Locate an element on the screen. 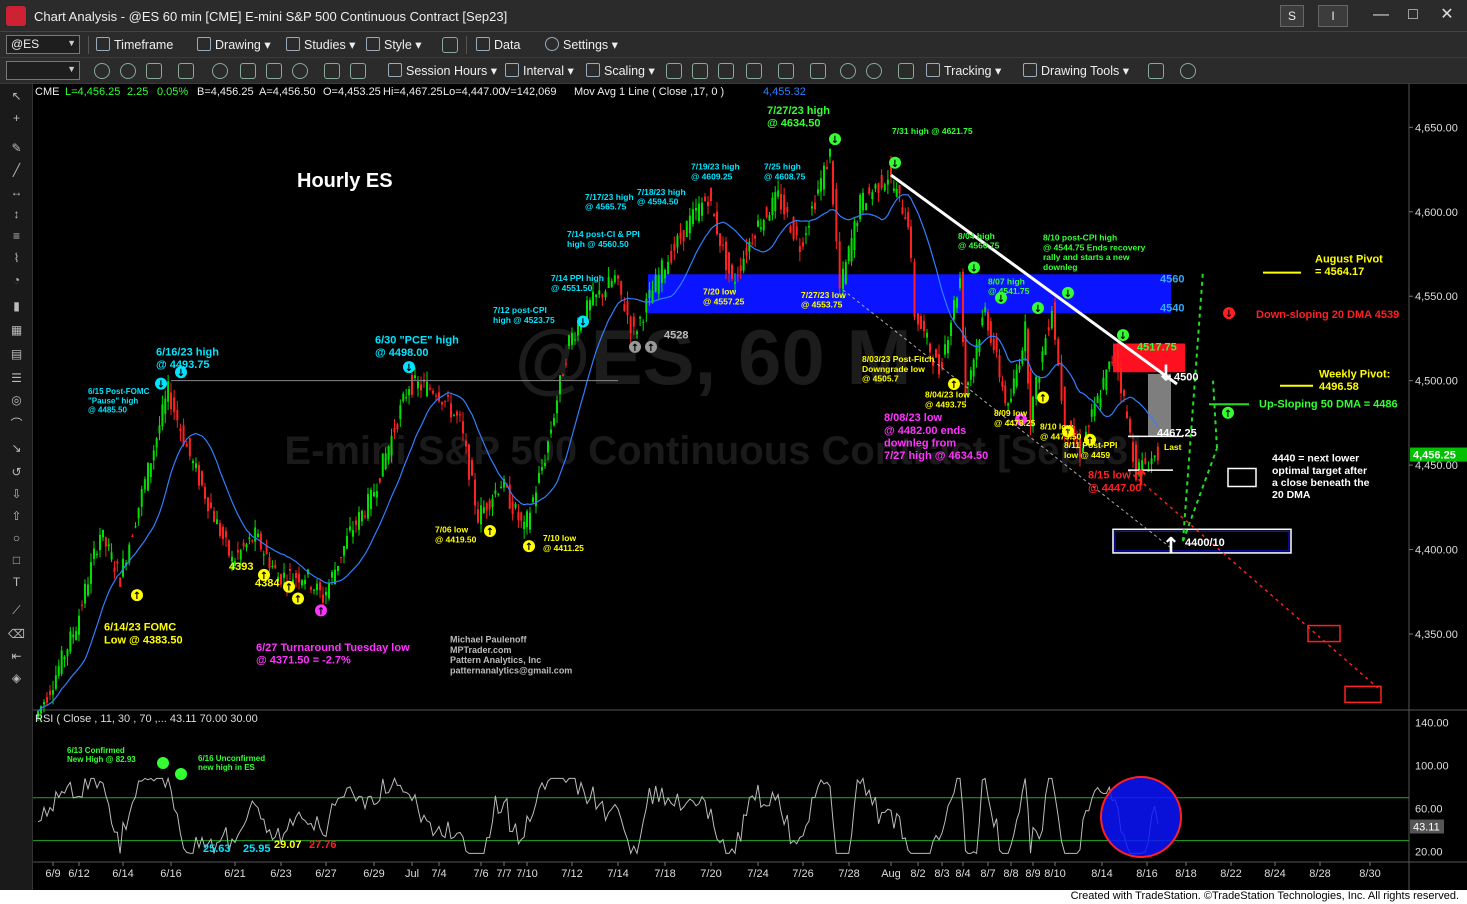 The height and width of the screenshot is (904, 1467). interval-menu: Interval ▾ is located at coordinates (539, 70).